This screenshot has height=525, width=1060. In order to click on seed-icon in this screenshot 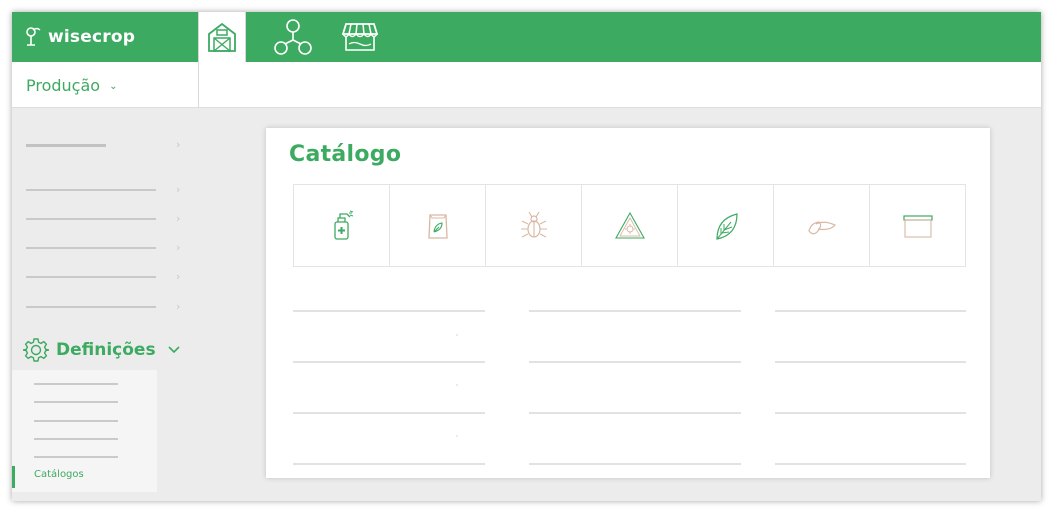, I will do `click(821, 227)`.